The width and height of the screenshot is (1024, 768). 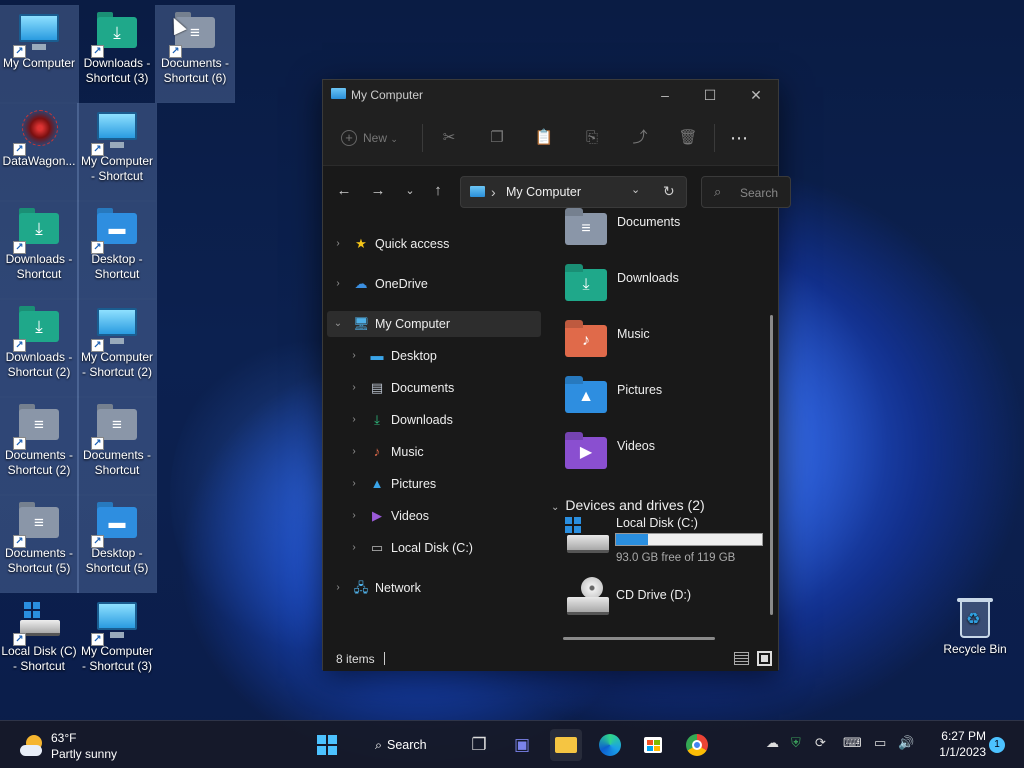 I want to click on forward-arrow-icon: →, so click(x=378, y=191).